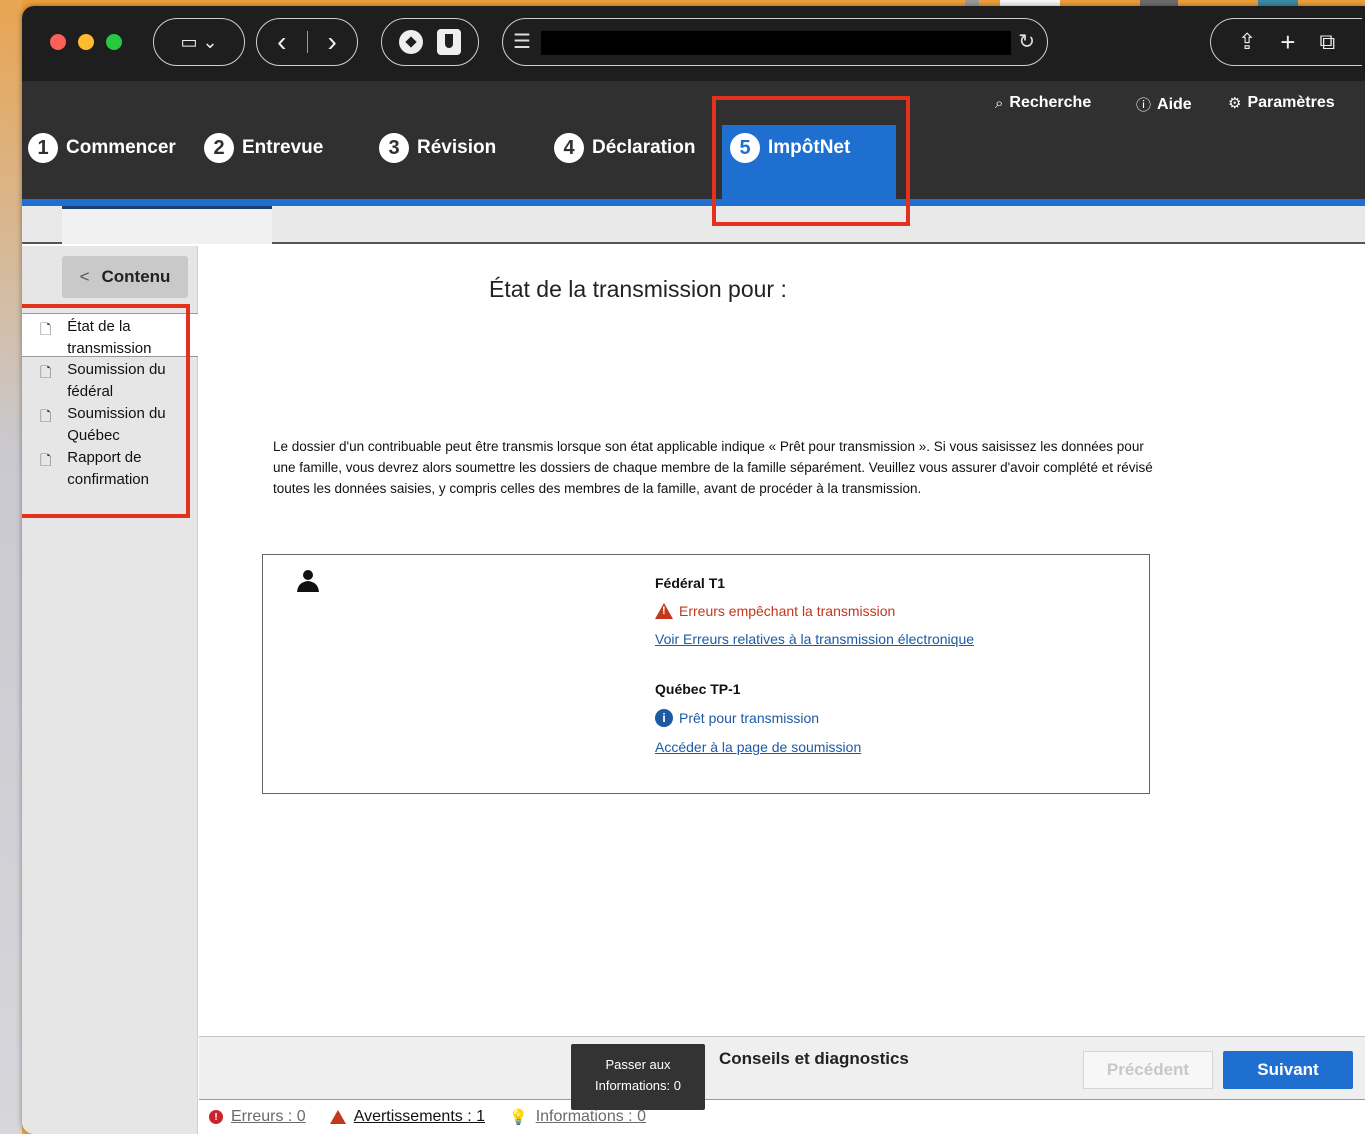 The height and width of the screenshot is (1134, 1365). Describe the element at coordinates (332, 42) in the screenshot. I see `forward-icon: ›` at that location.